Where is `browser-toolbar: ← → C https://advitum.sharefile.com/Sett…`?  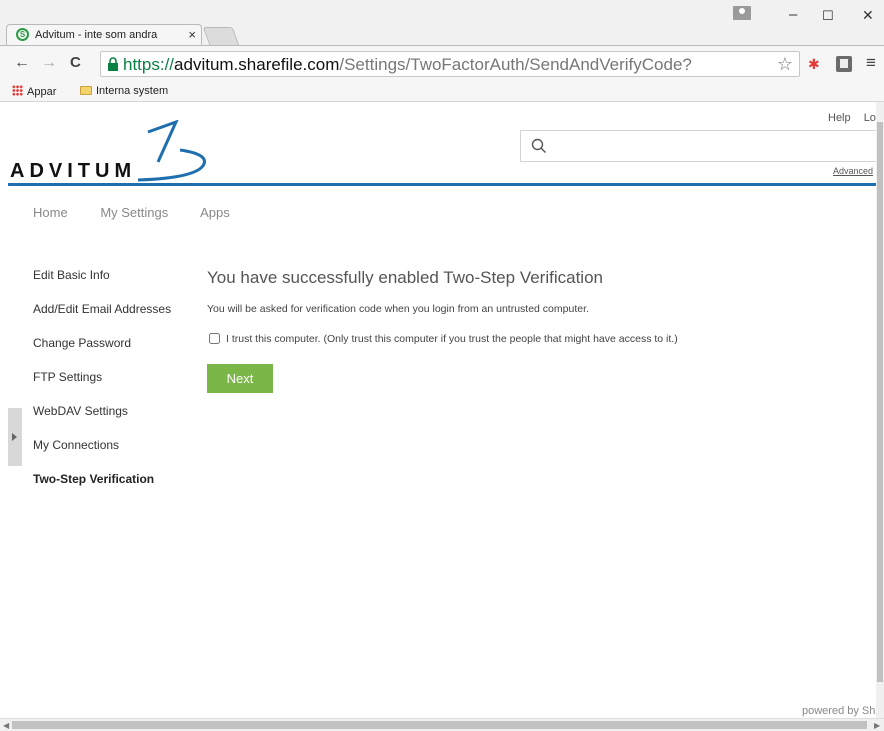
browser-toolbar: ← → C https://advitum.sharefile.com/Sett… is located at coordinates (442, 63).